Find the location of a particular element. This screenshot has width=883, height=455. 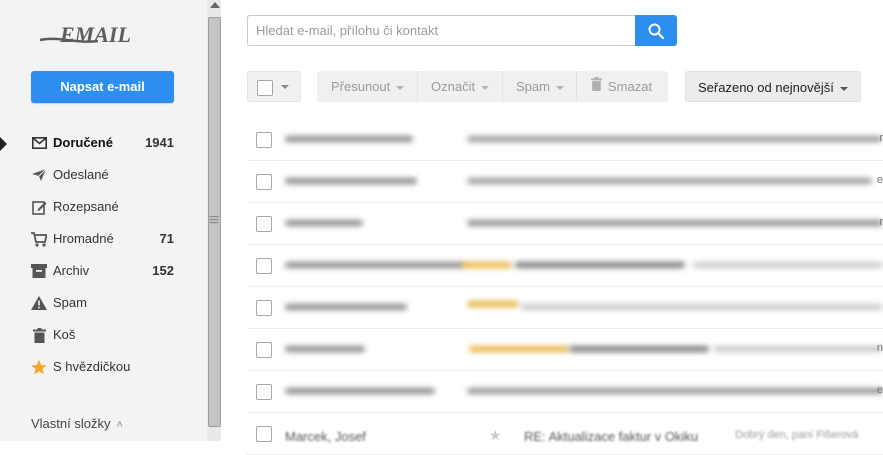

sidebar-item-label: S hvězdičkou is located at coordinates (92, 366).